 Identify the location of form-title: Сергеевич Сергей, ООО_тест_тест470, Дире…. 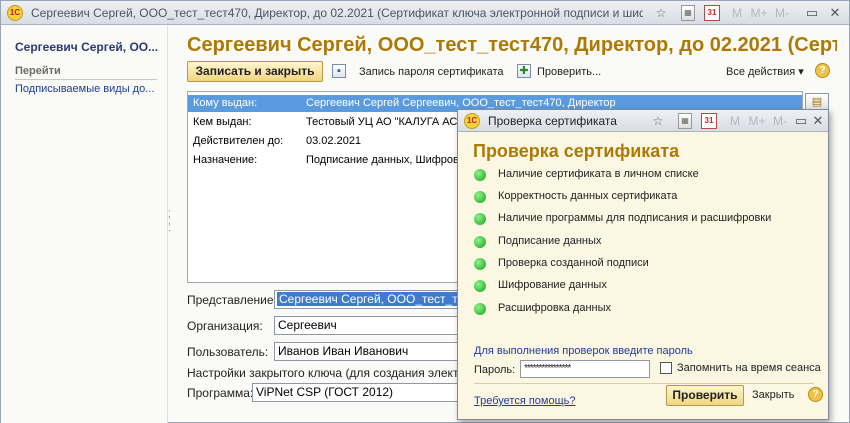
(512, 45).